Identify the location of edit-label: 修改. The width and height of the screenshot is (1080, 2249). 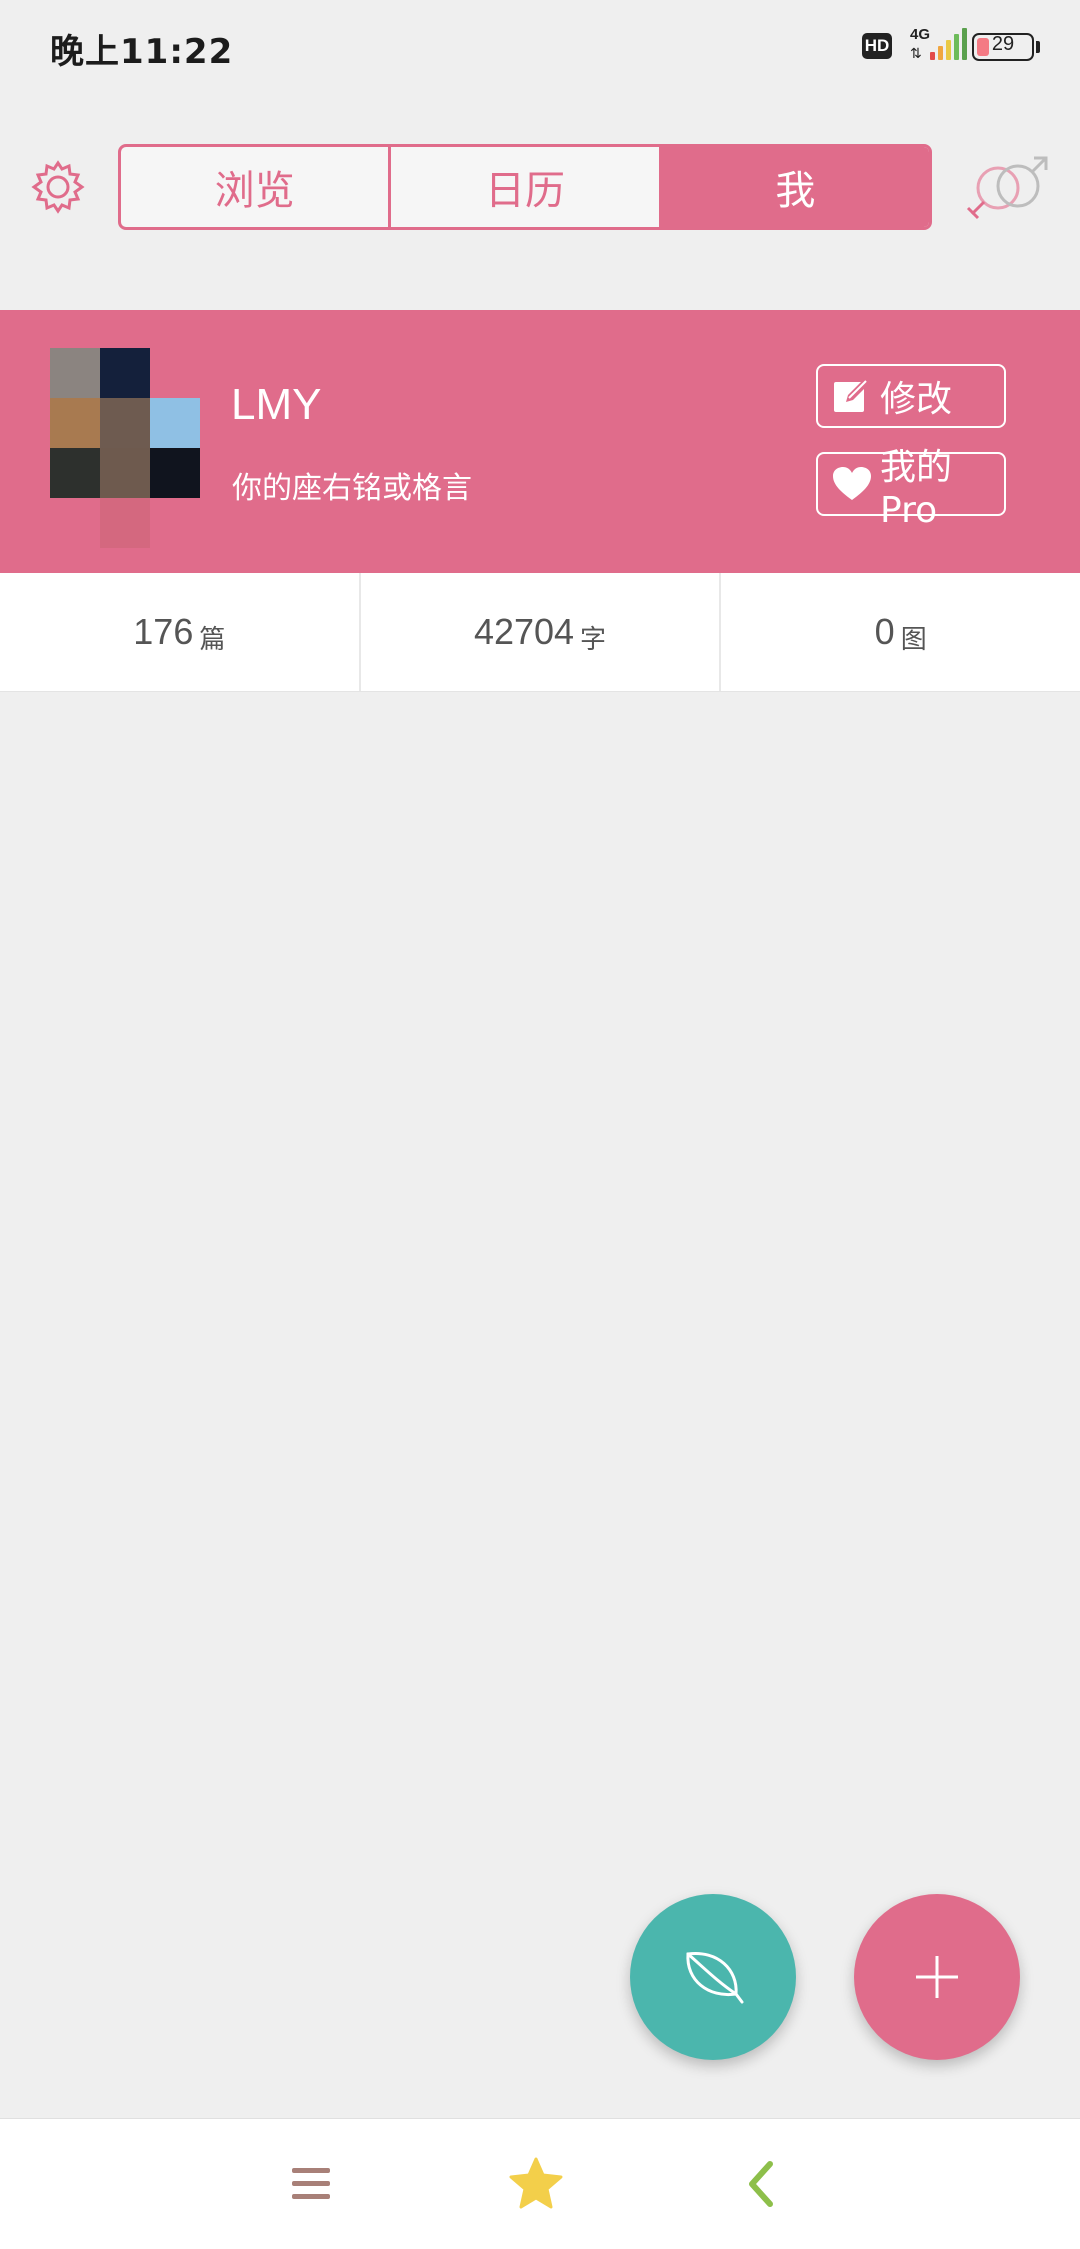
(916, 399).